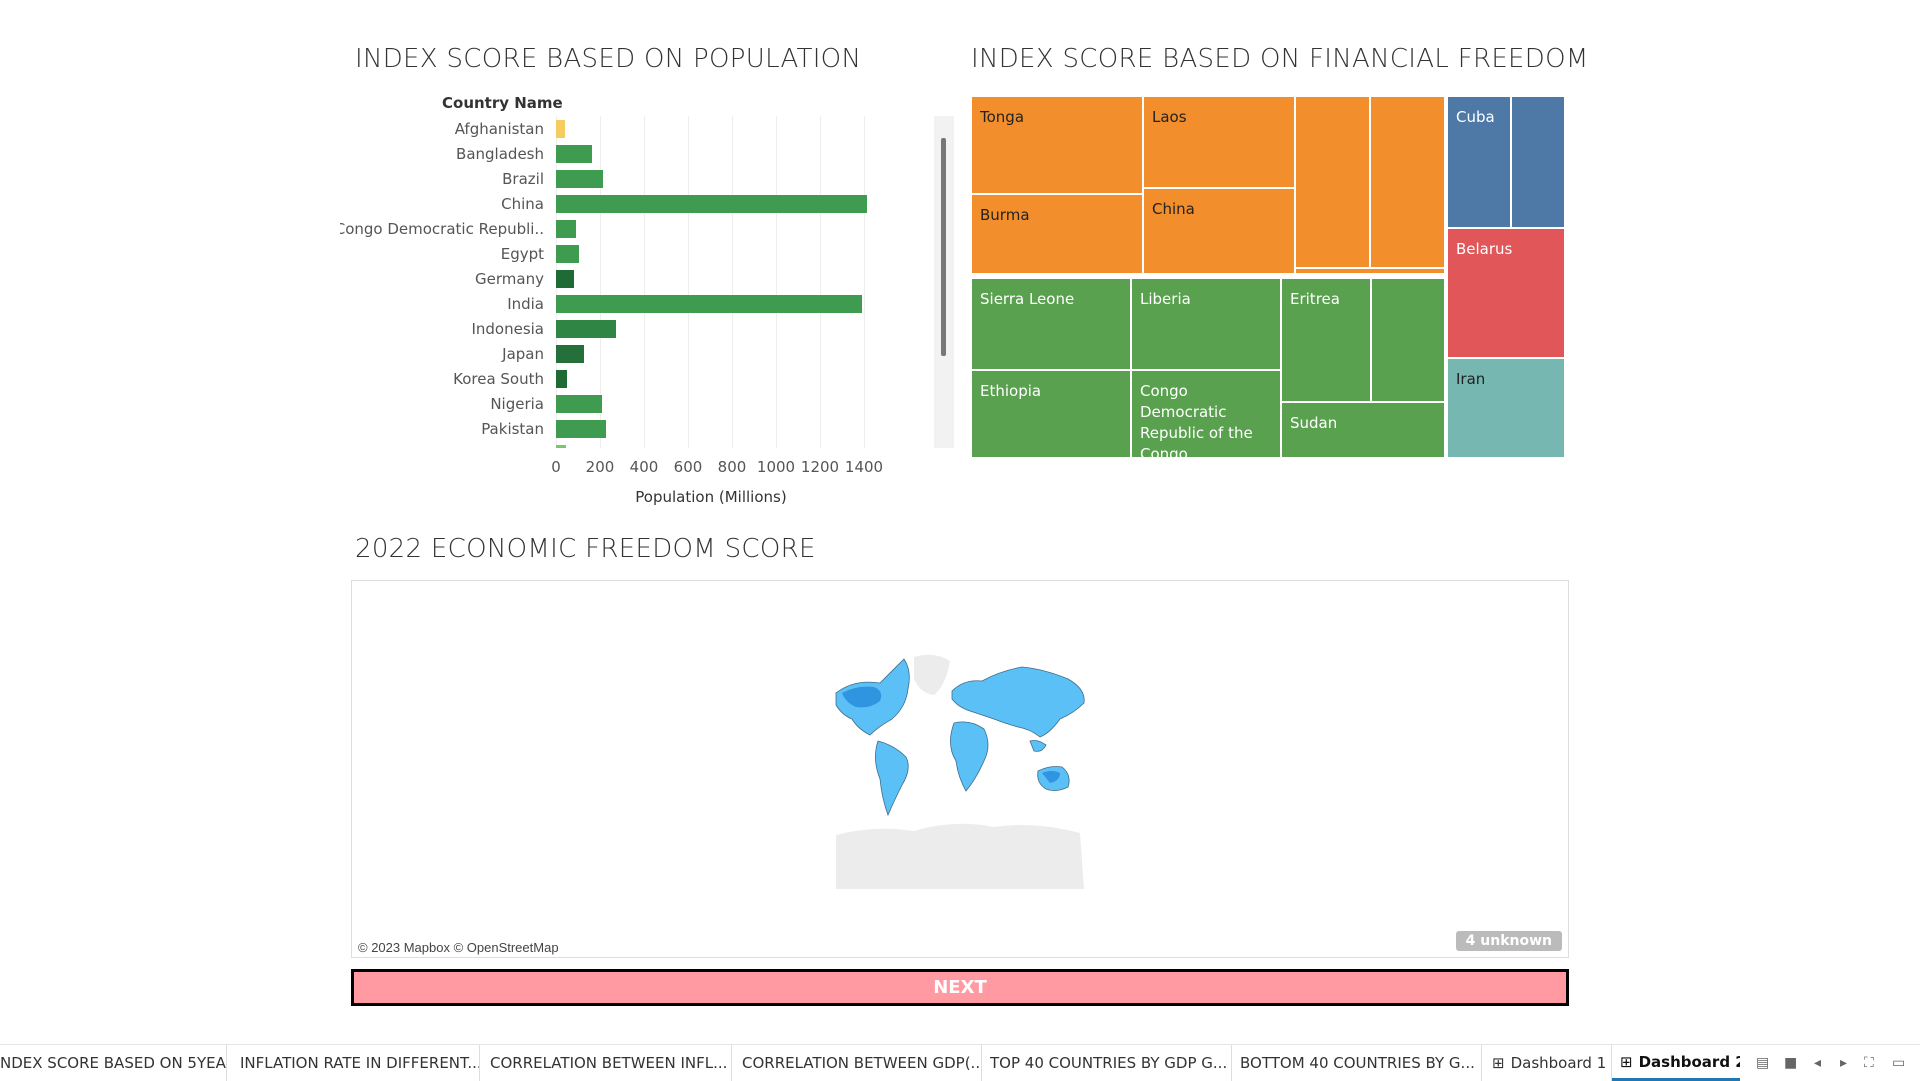  Describe the element at coordinates (1506, 408) in the screenshot. I see `treemap-cell-iran: Iran` at that location.